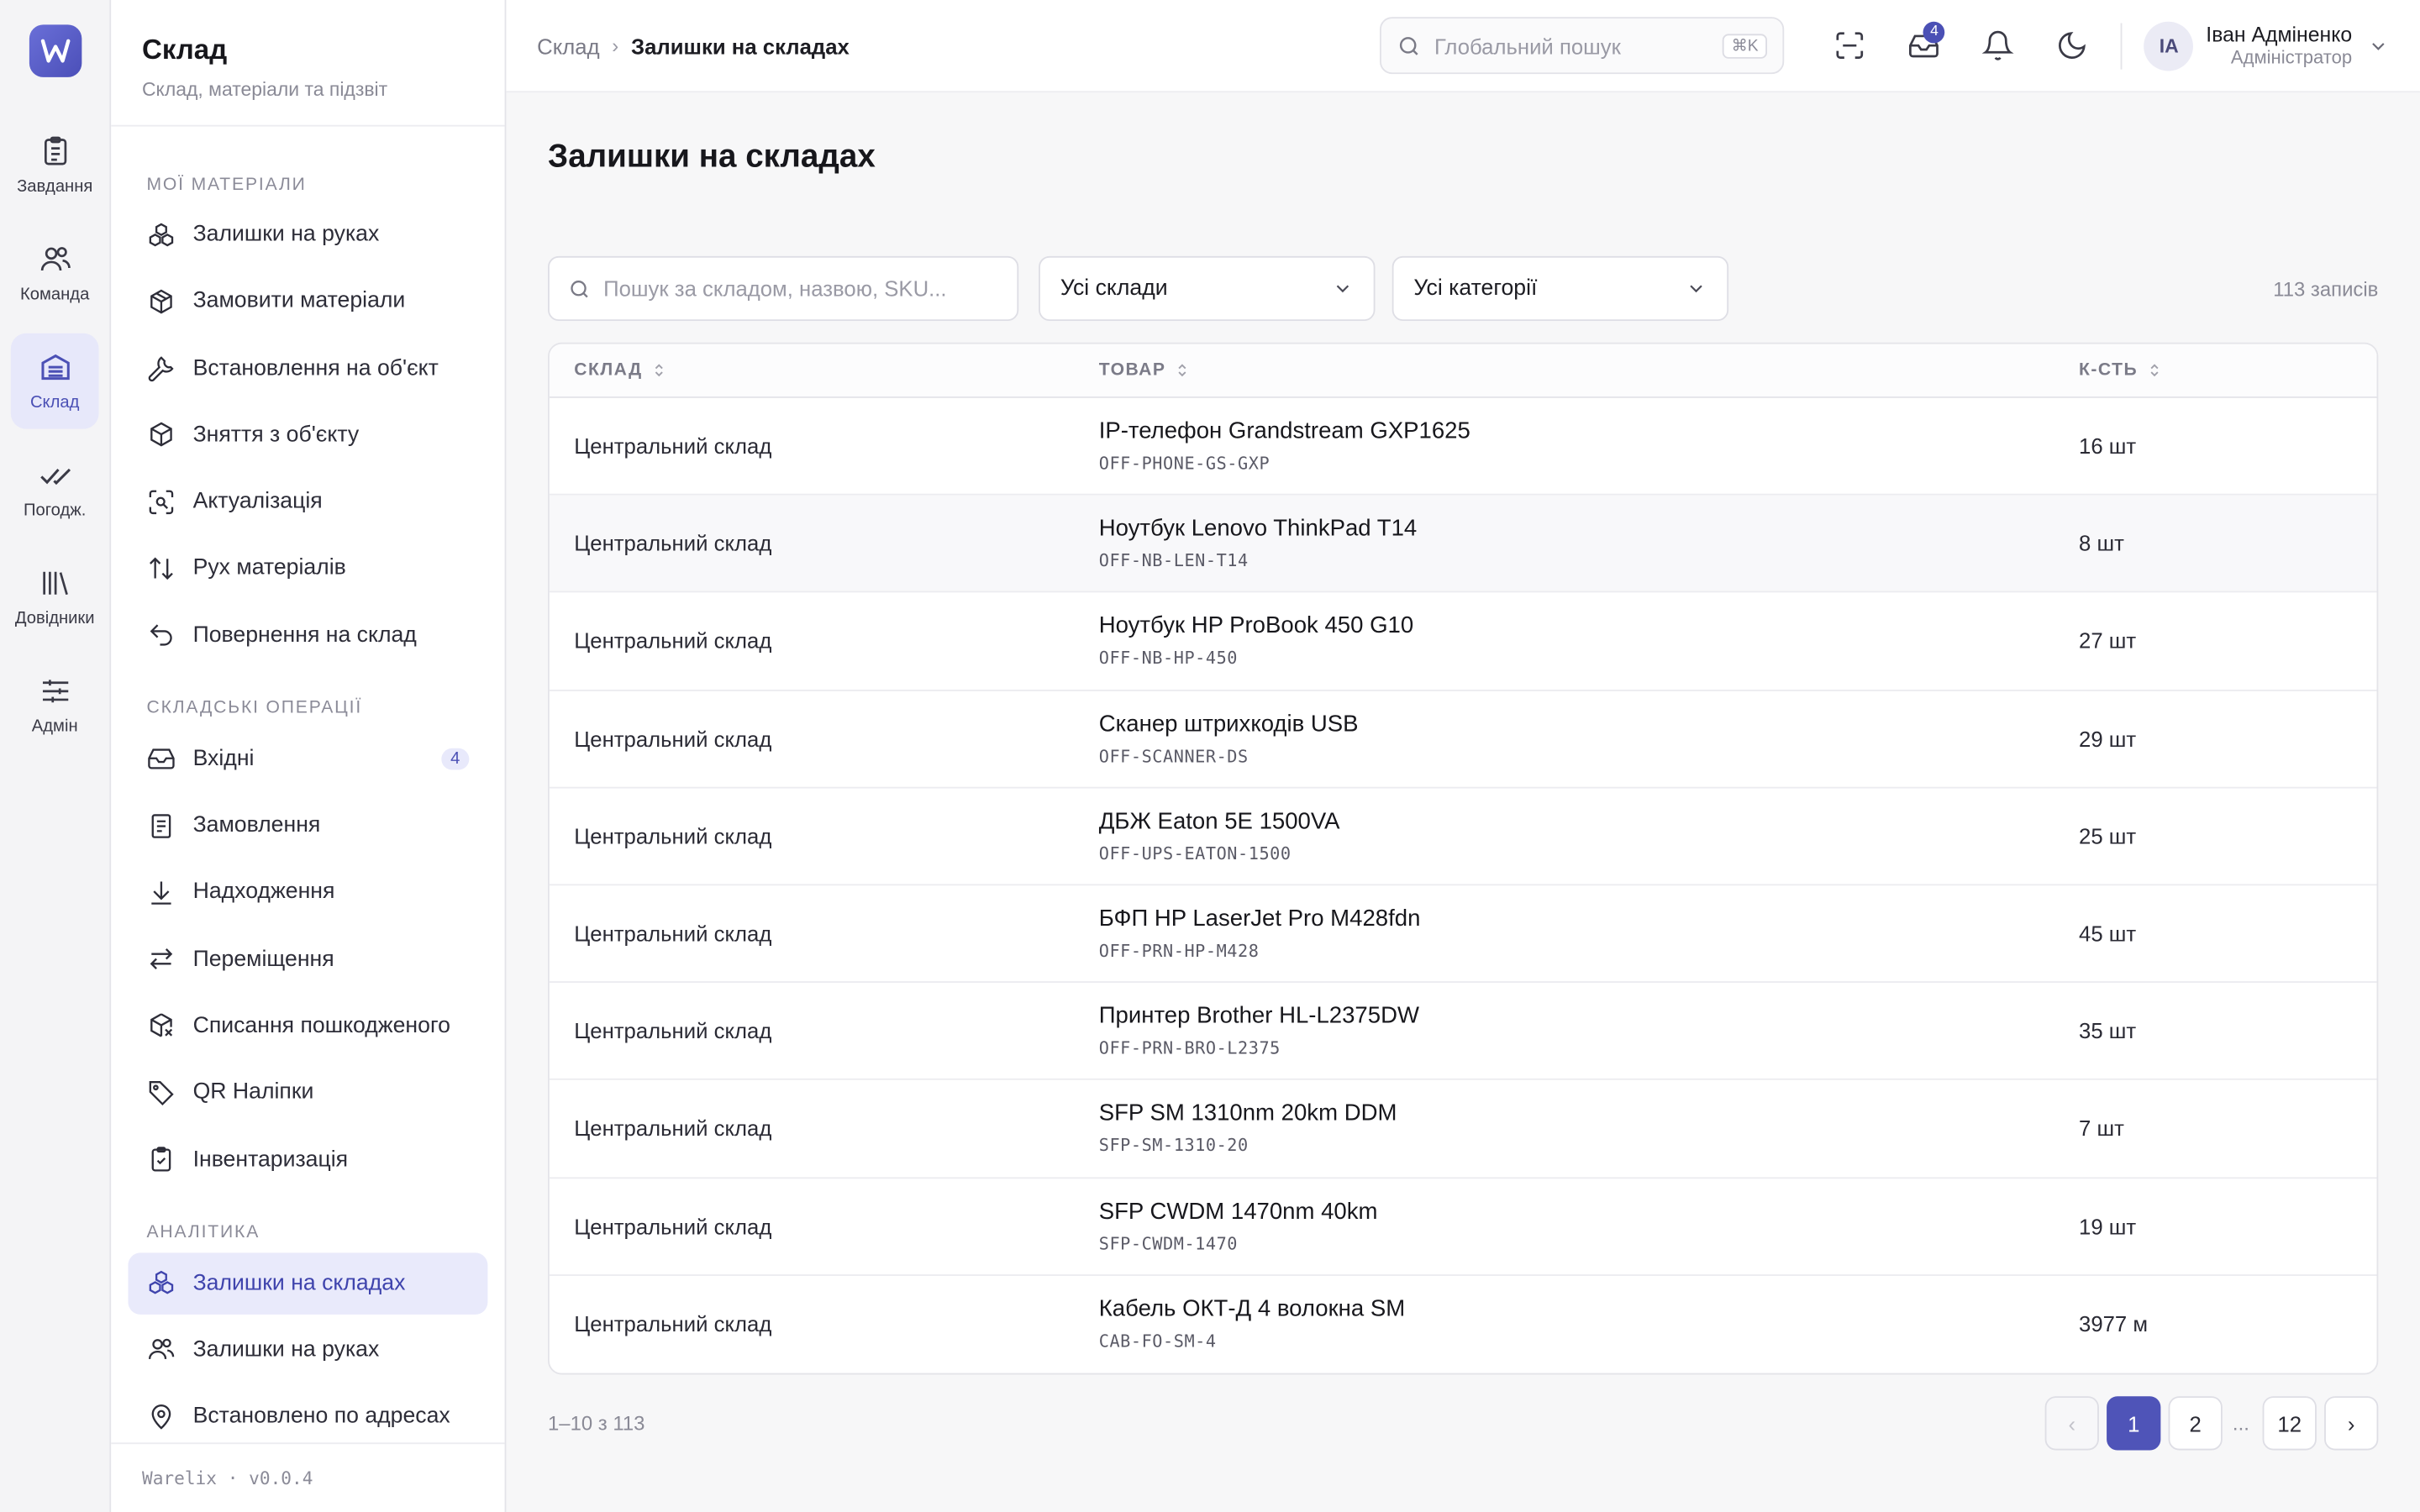 Image resolution: width=2420 pixels, height=1512 pixels. Describe the element at coordinates (2114, 1324) in the screenshot. I see `cell-qty: 3977 м` at that location.